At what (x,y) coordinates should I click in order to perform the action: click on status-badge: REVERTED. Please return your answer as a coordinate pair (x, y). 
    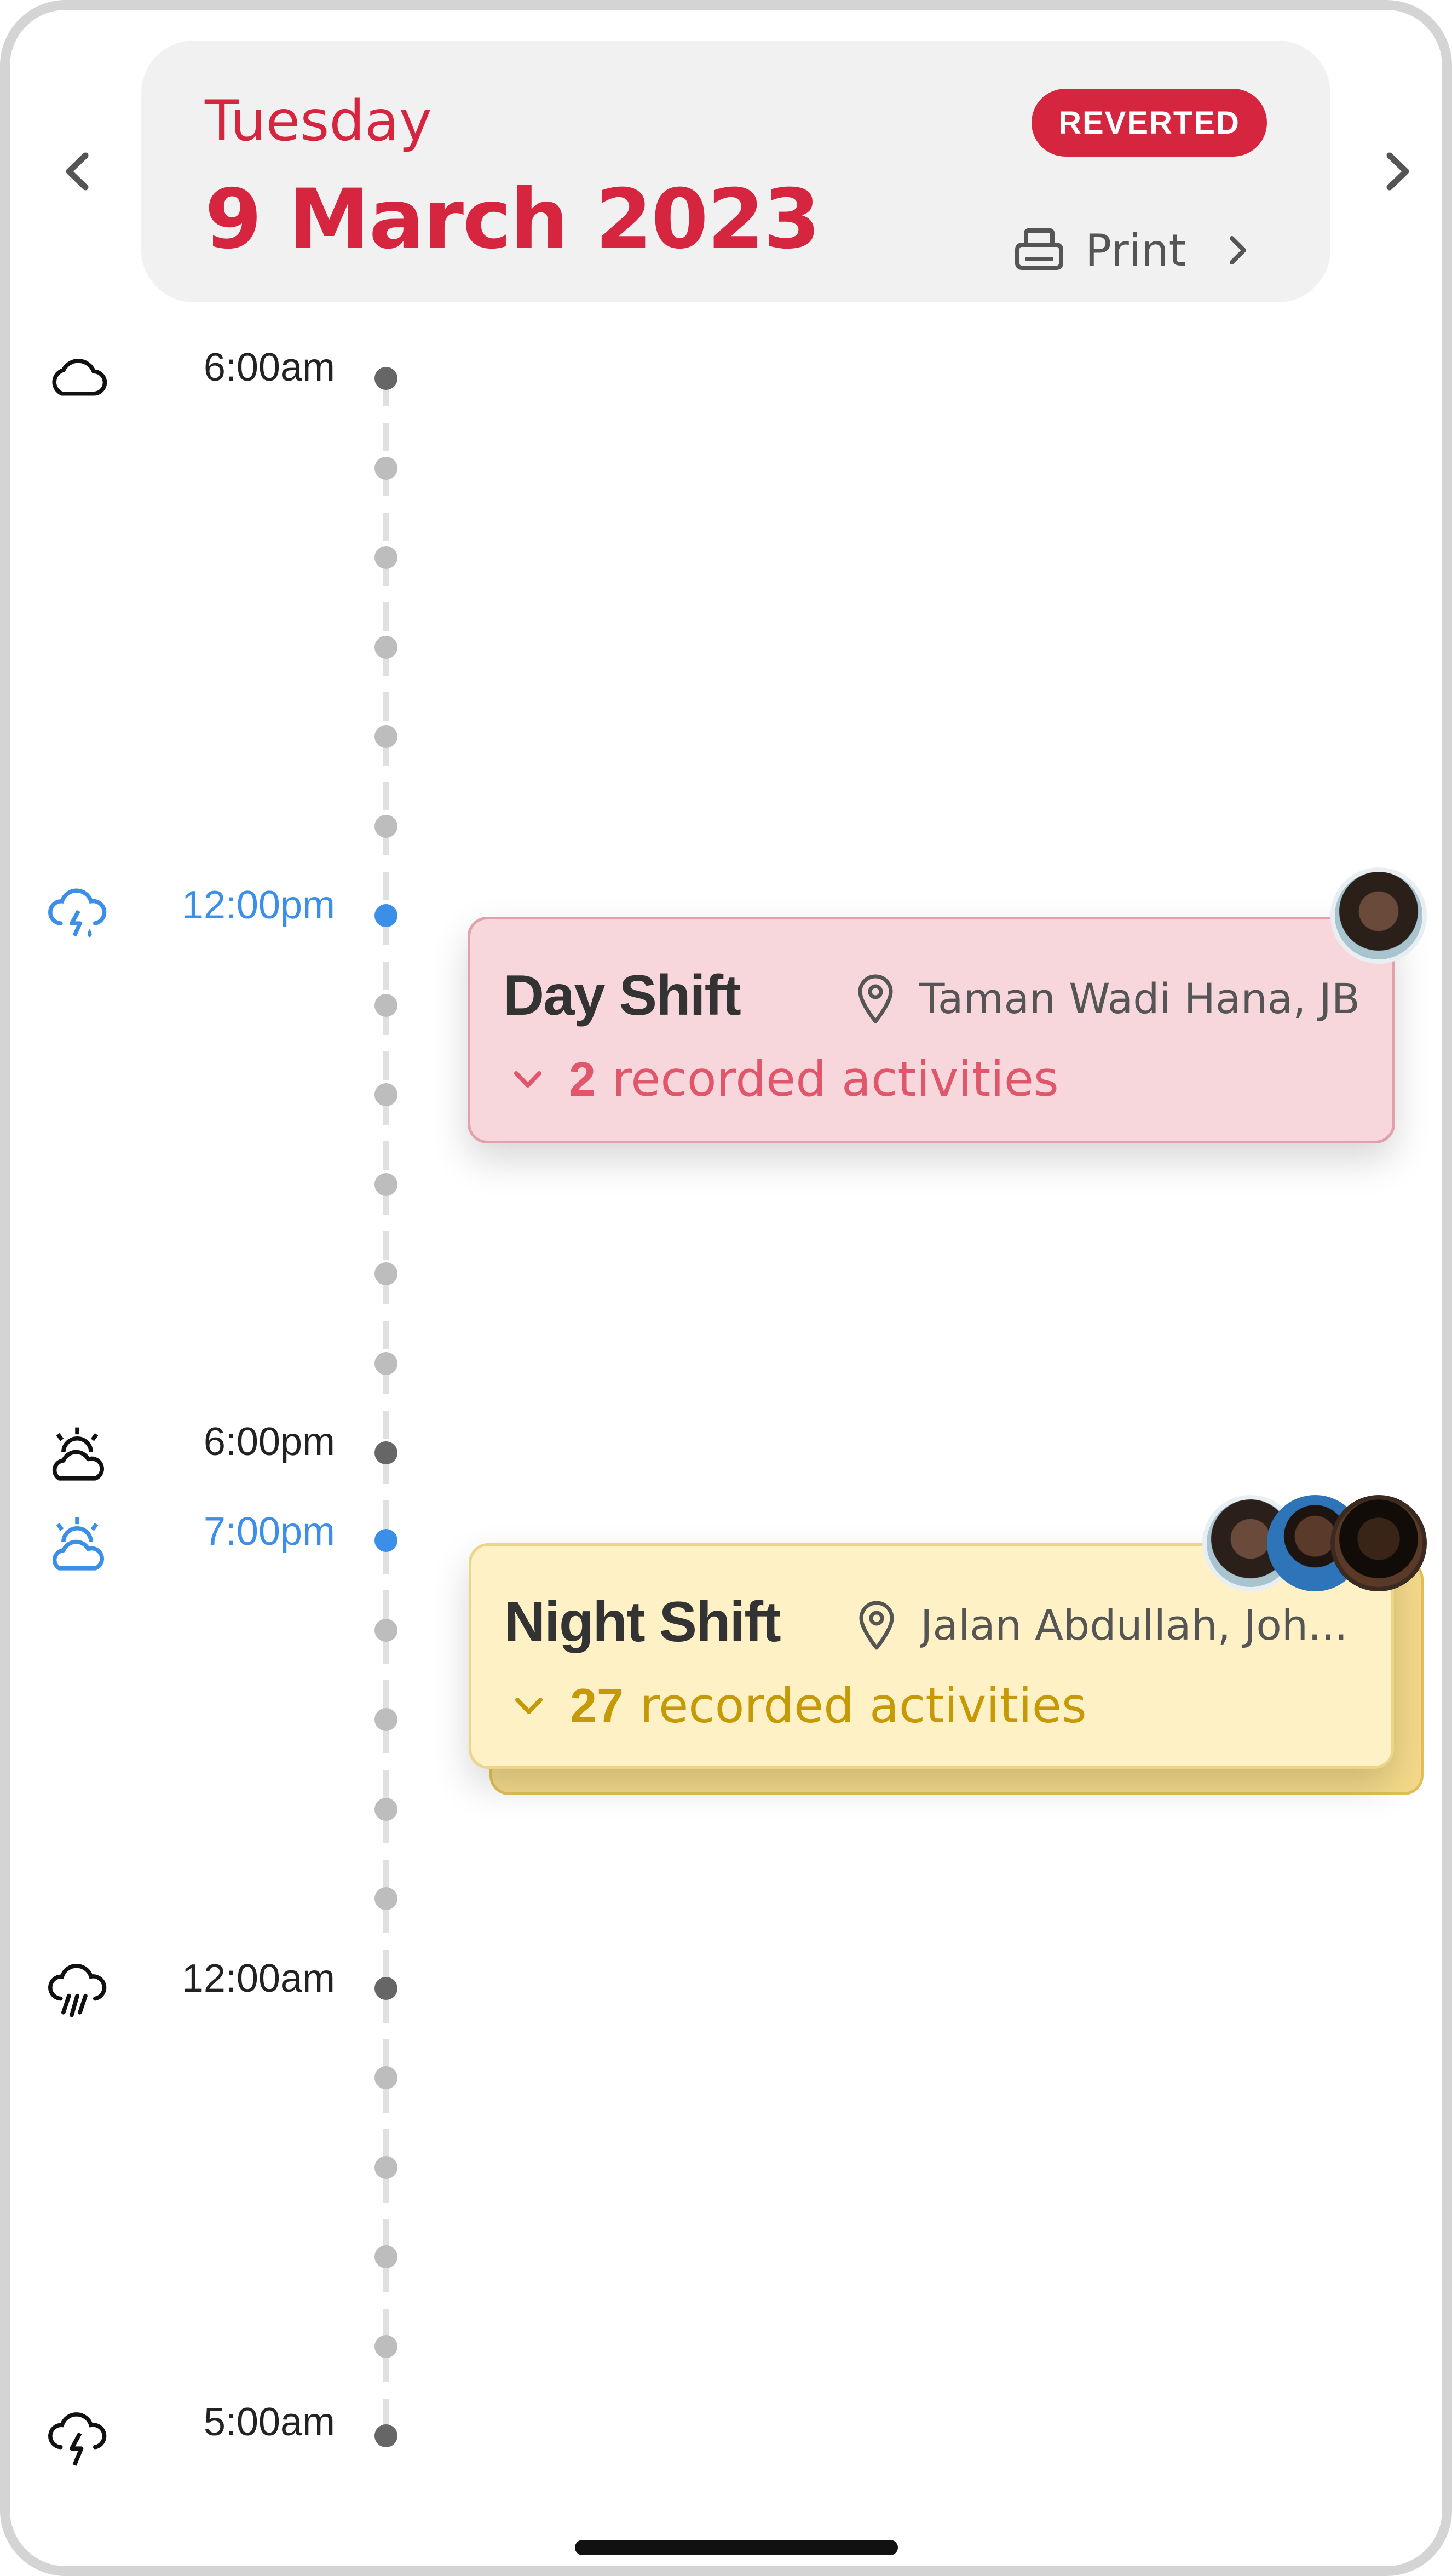
    Looking at the image, I should click on (1149, 123).